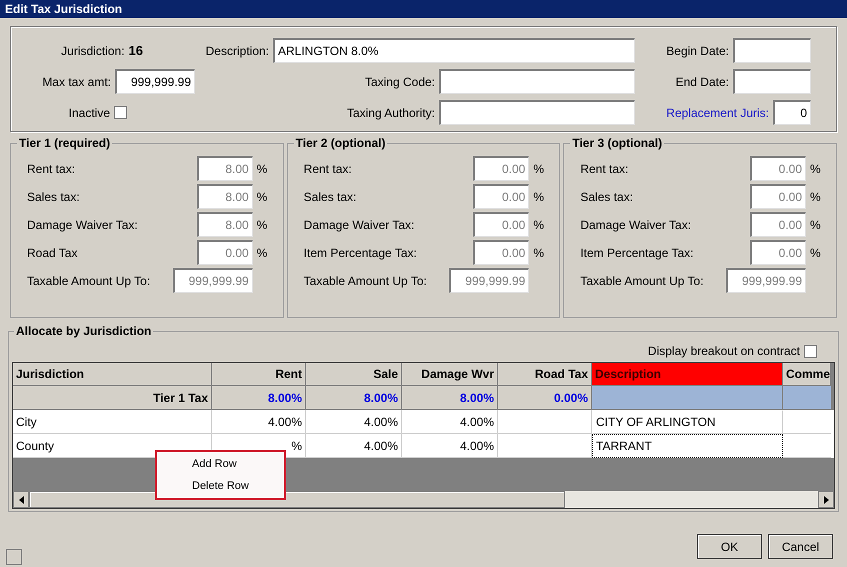  I want to click on column-header: Jurisdiction, so click(112, 374).